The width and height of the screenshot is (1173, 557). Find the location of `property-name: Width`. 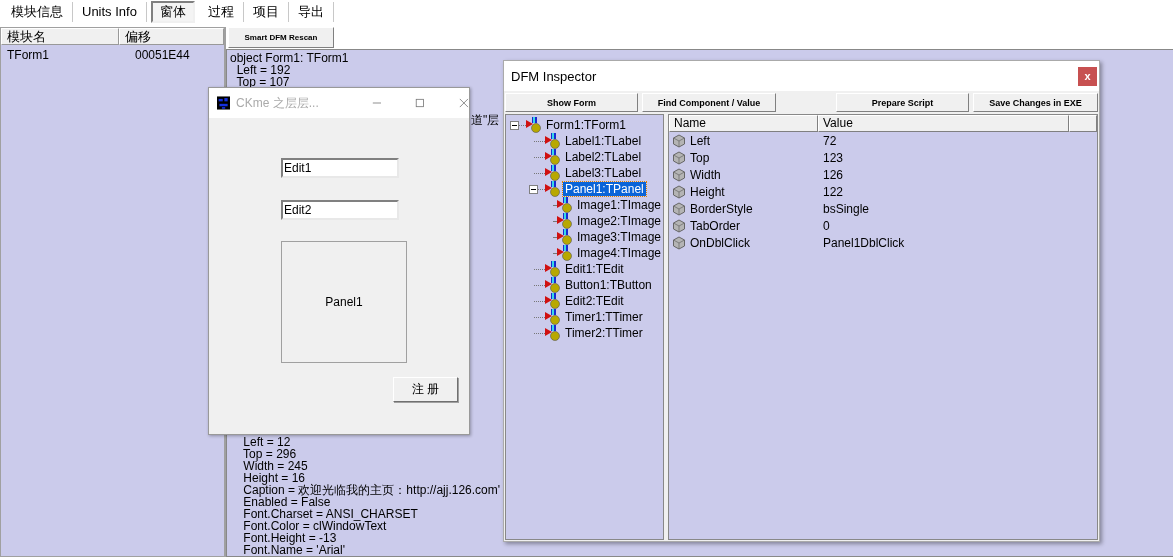

property-name: Width is located at coordinates (705, 174).